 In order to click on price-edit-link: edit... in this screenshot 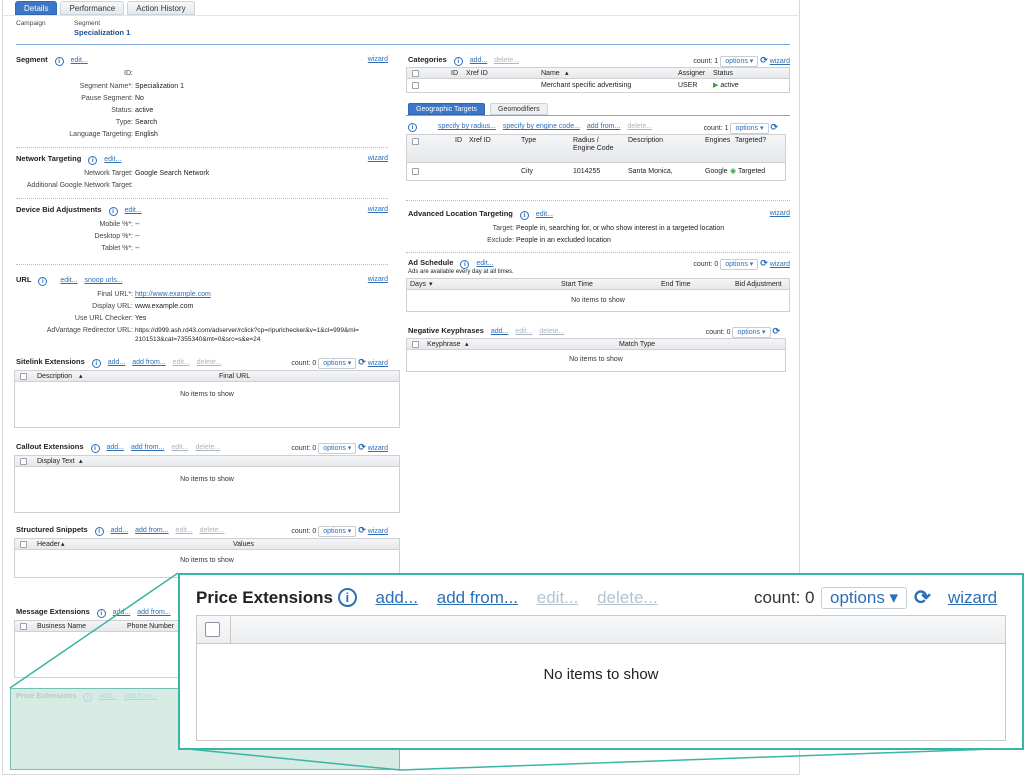, I will do `click(557, 597)`.